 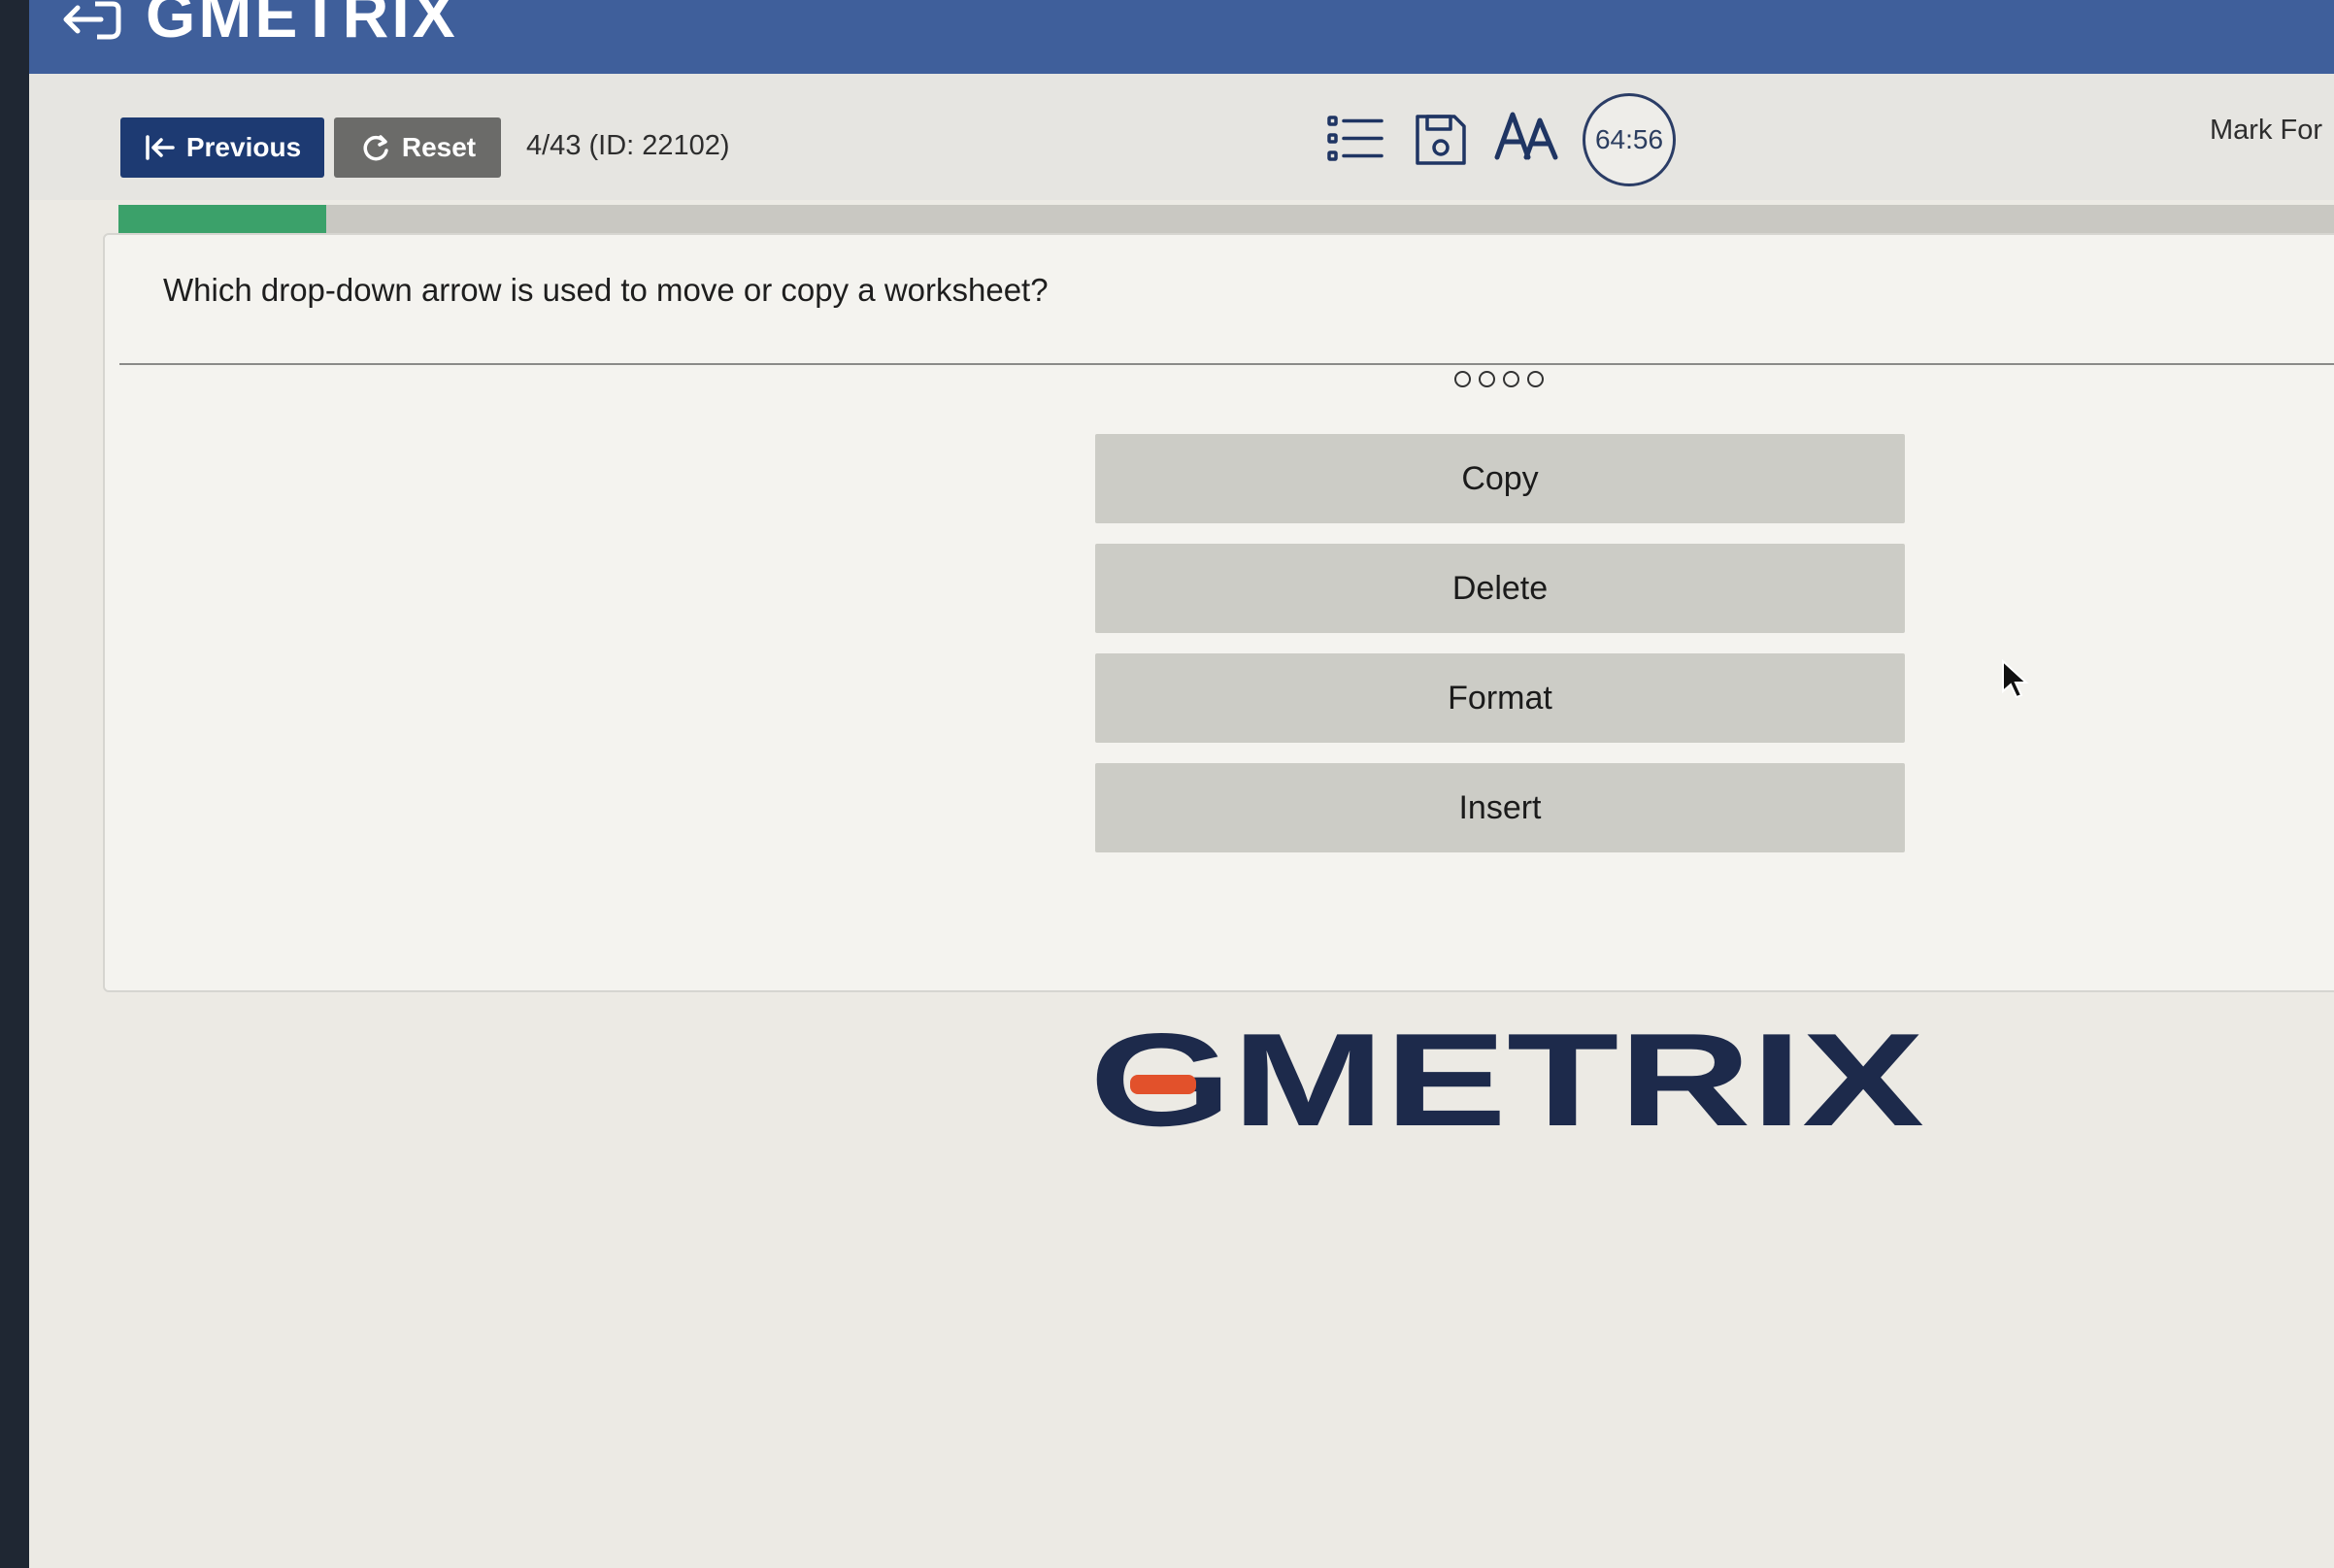 I want to click on answer-option-copy: Copy, so click(x=1500, y=479).